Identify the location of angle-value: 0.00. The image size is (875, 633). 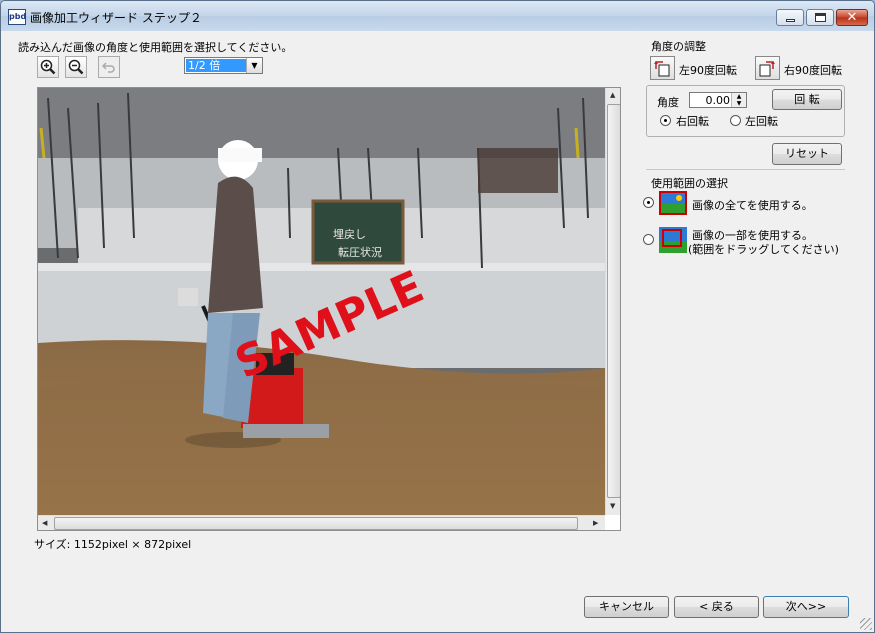
(718, 100).